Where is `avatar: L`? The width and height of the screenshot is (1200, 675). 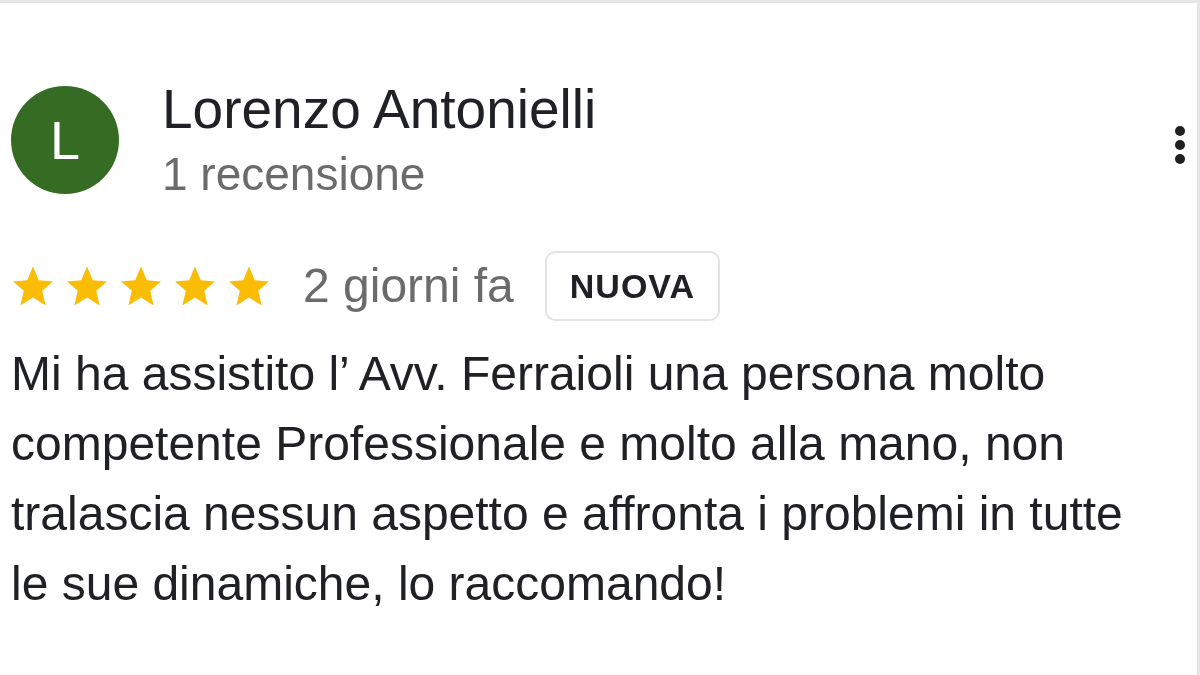
avatar: L is located at coordinates (65, 140).